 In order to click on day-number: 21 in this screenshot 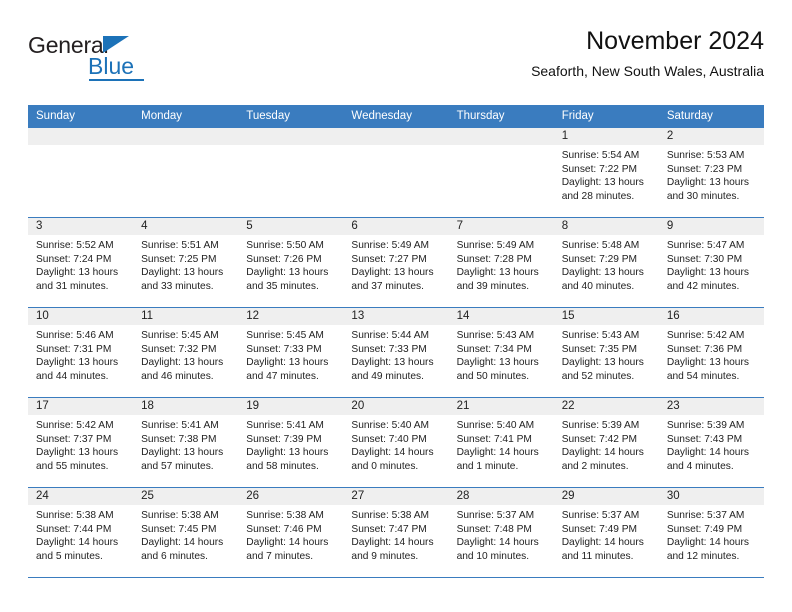, I will do `click(501, 406)`.